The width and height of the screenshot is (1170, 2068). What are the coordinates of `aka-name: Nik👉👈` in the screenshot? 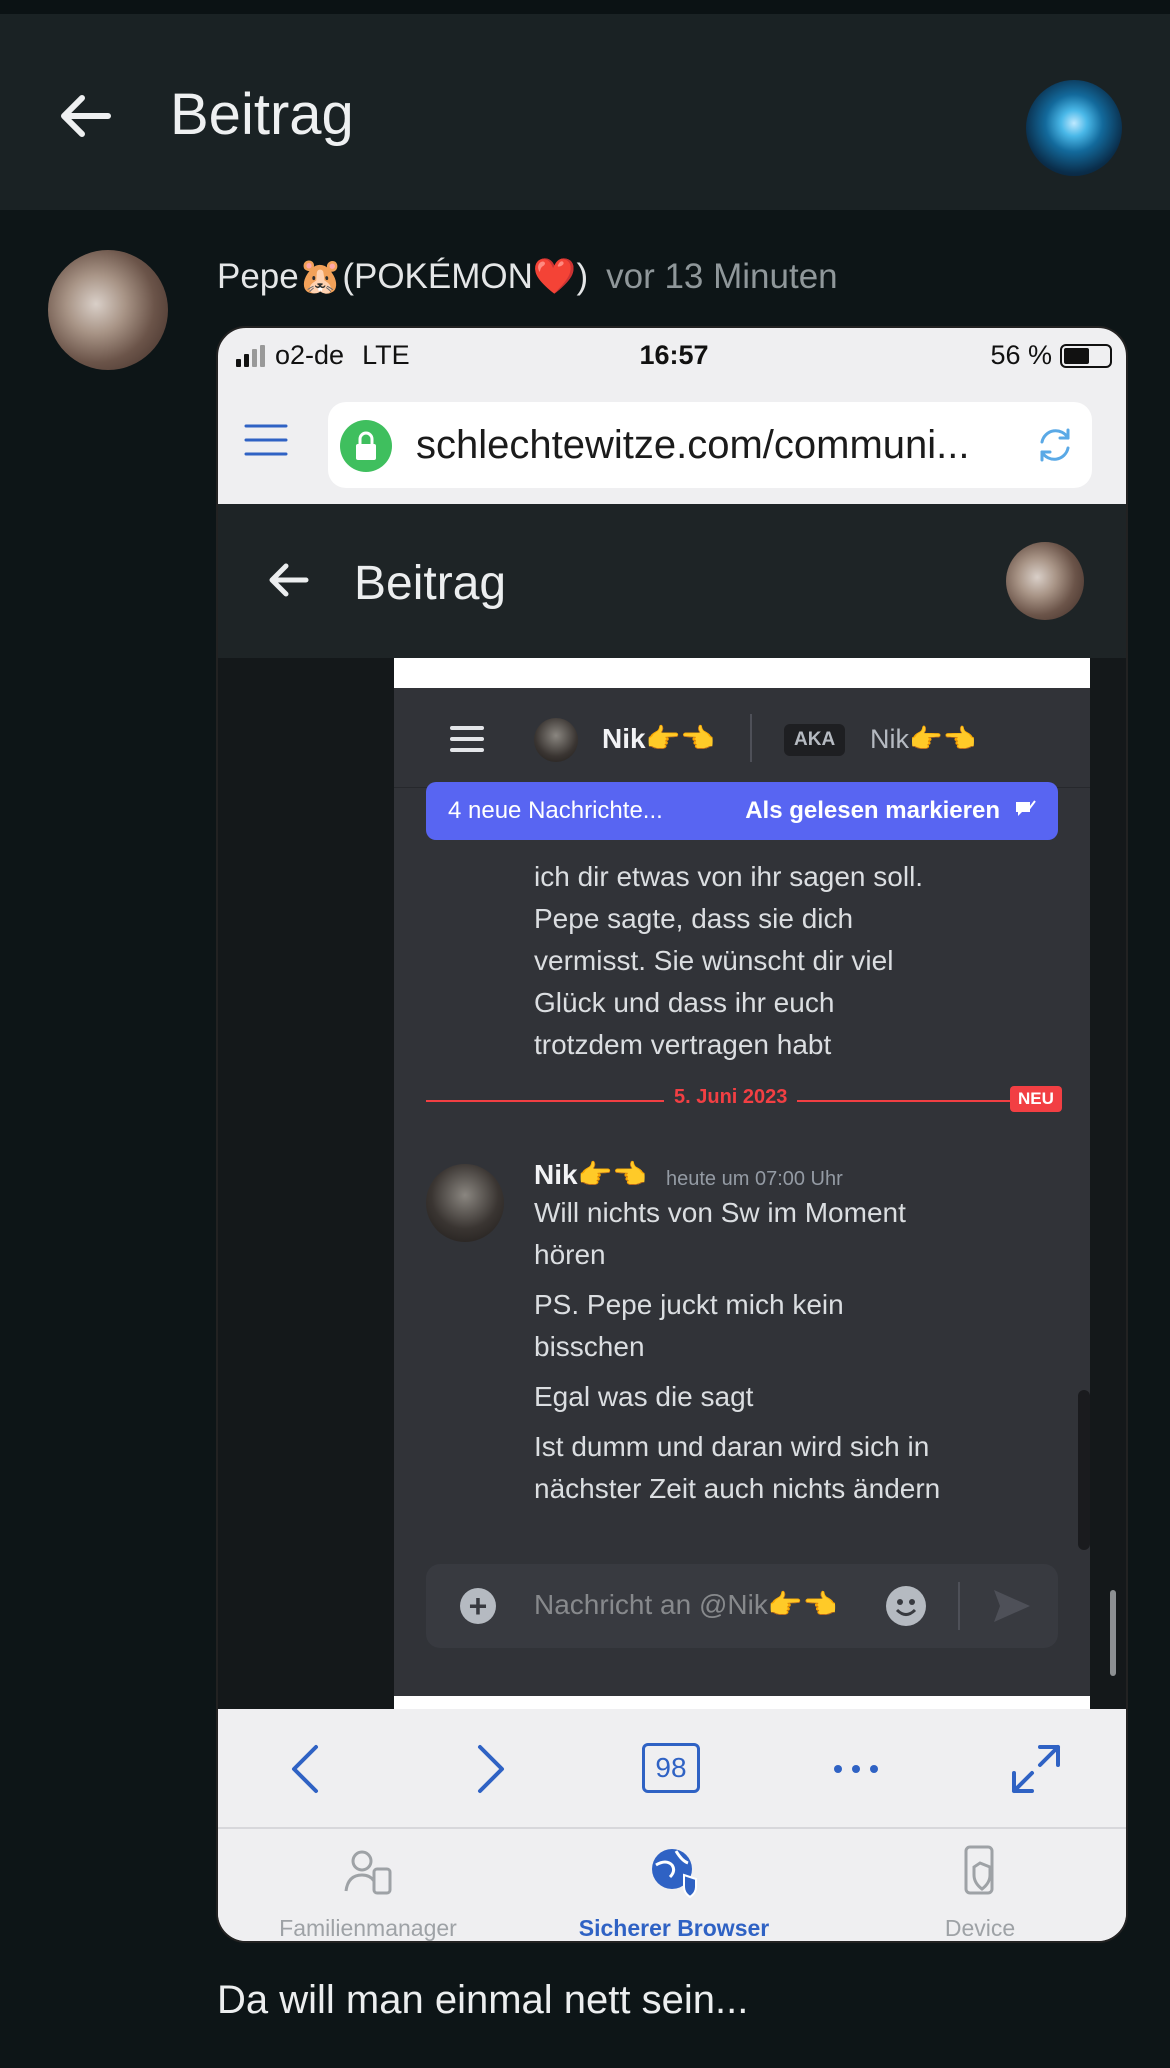 It's located at (923, 739).